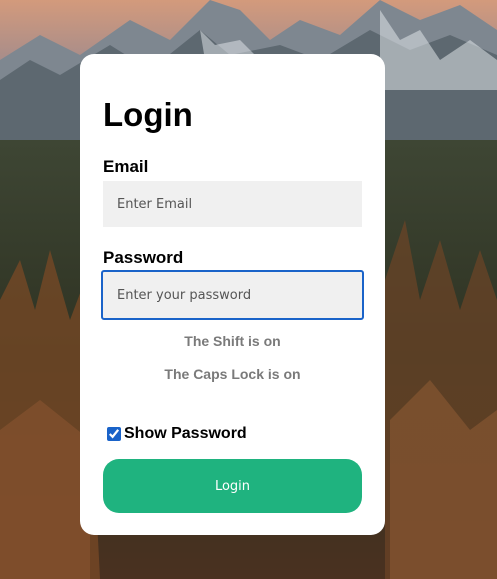 The image size is (497, 579). Describe the element at coordinates (185, 433) in the screenshot. I see `show-password-label: Show Password` at that location.